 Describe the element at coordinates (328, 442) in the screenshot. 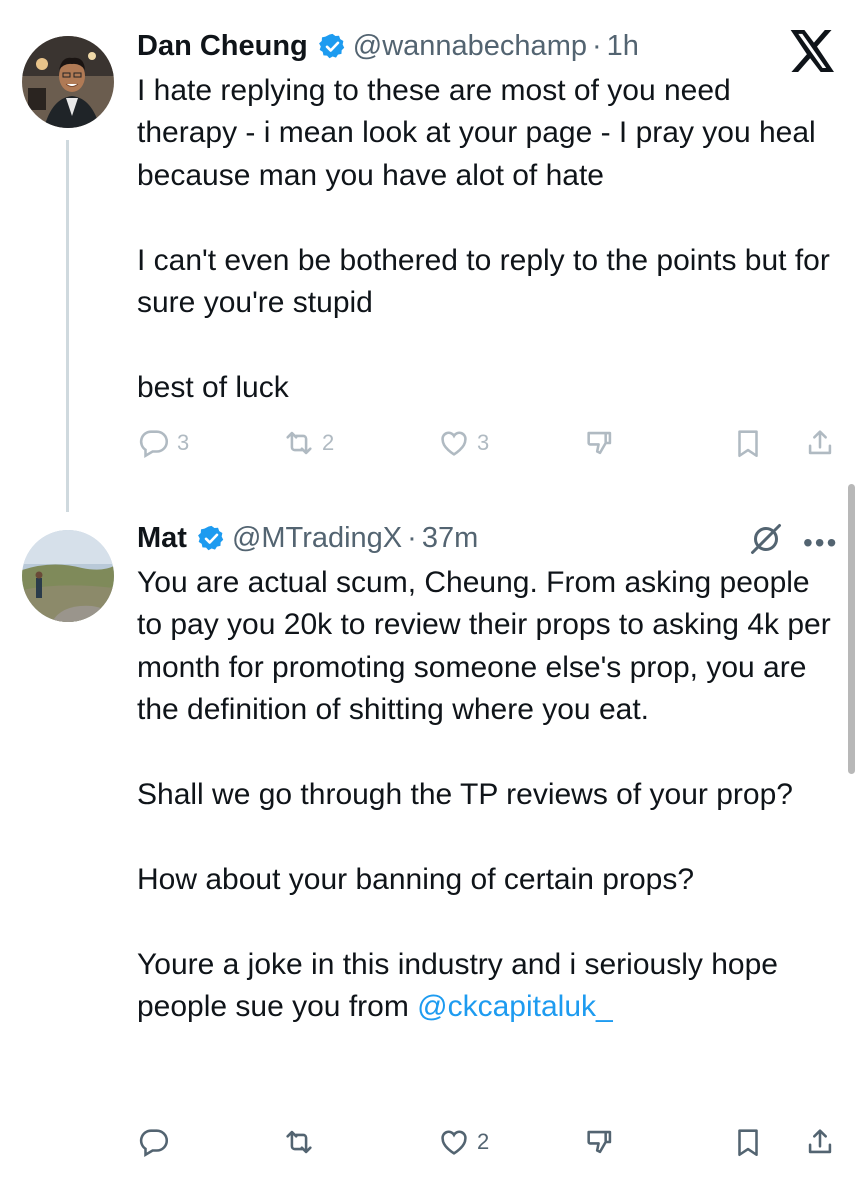

I see `repost-count: 2` at that location.